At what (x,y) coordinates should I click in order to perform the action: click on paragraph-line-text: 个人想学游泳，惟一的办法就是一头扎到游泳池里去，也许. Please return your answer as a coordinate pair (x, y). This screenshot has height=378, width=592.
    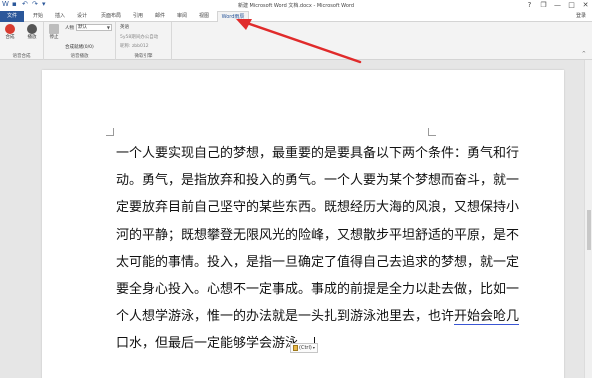
    Looking at the image, I should click on (285, 317).